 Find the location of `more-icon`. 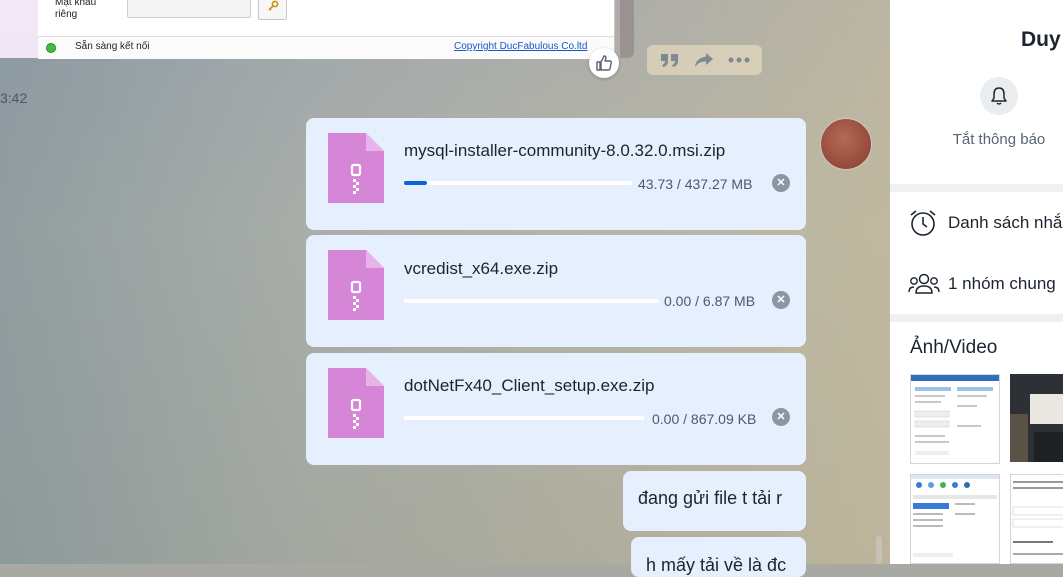

more-icon is located at coordinates (739, 60).